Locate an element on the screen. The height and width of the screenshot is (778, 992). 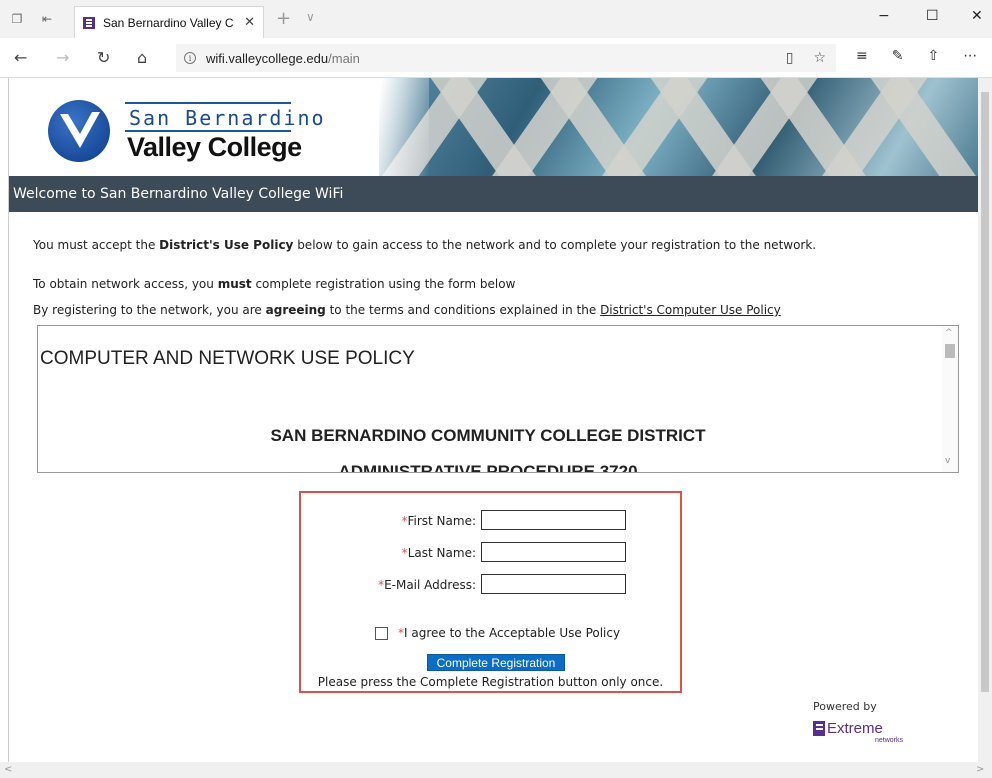
college-logo-emblem is located at coordinates (79, 131).